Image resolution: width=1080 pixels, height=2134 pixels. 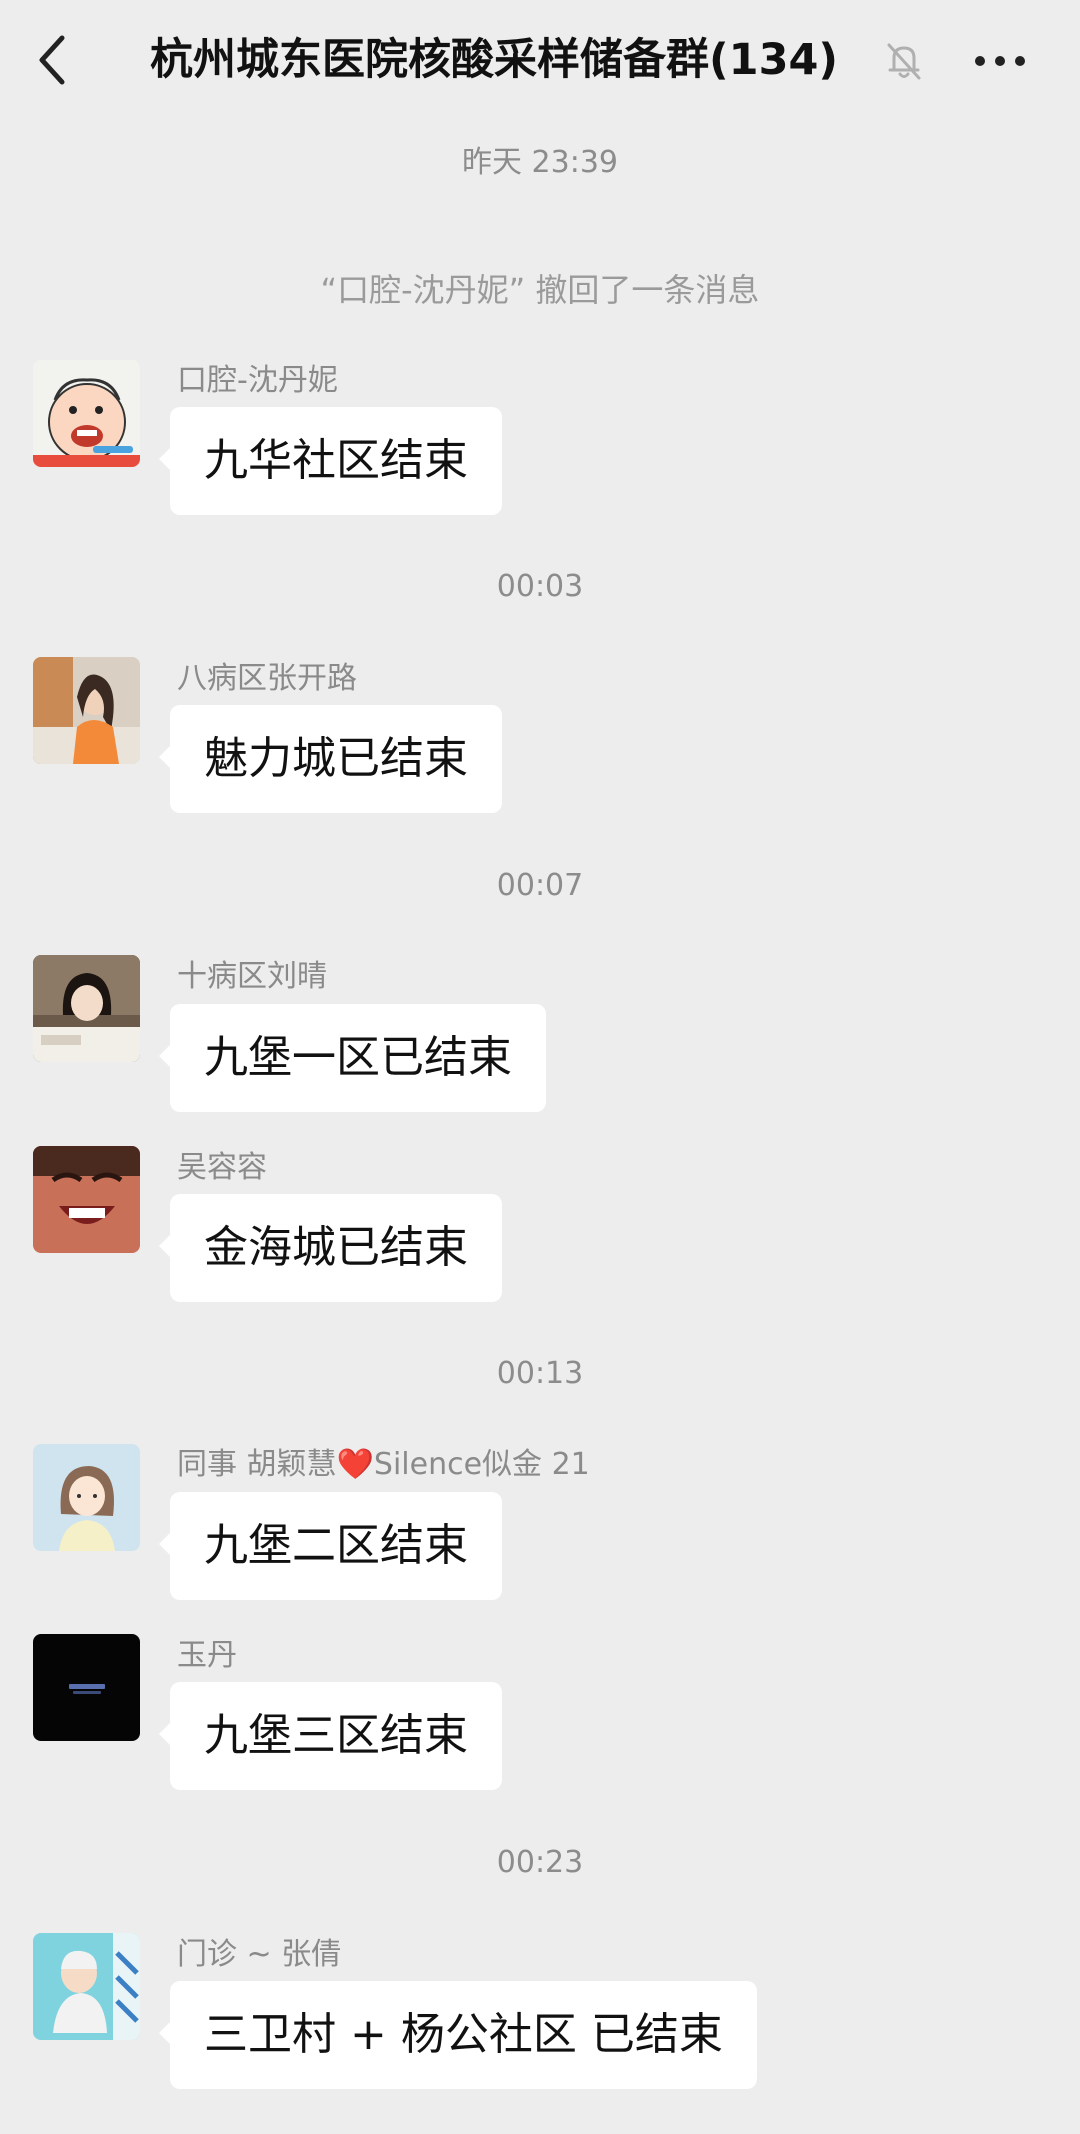 I want to click on timestamp: 00:13, so click(x=540, y=1373).